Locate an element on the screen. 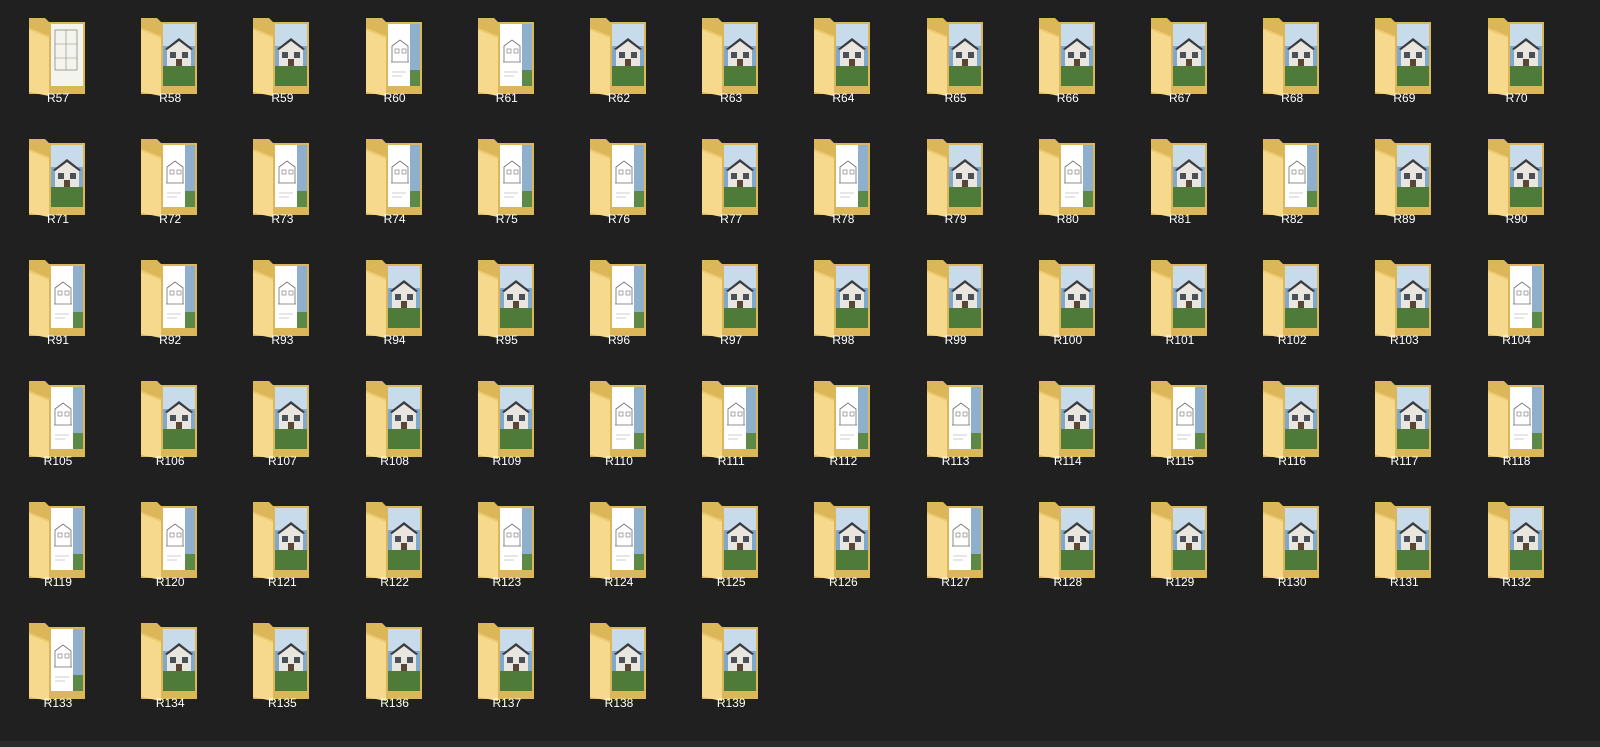 This screenshot has width=1600, height=747. folder-item: R114 is located at coordinates (1068, 423).